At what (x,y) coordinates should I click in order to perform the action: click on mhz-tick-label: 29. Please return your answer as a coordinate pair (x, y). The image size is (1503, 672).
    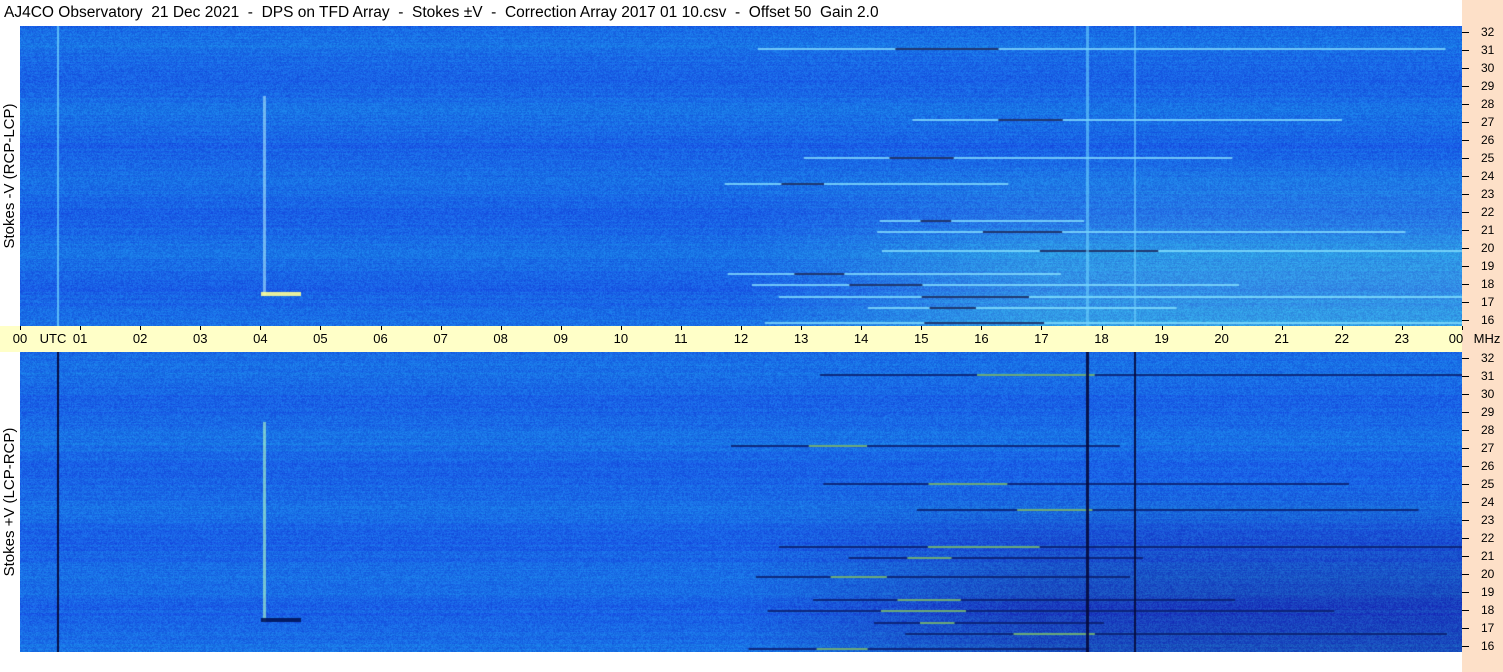
    Looking at the image, I should click on (1488, 412).